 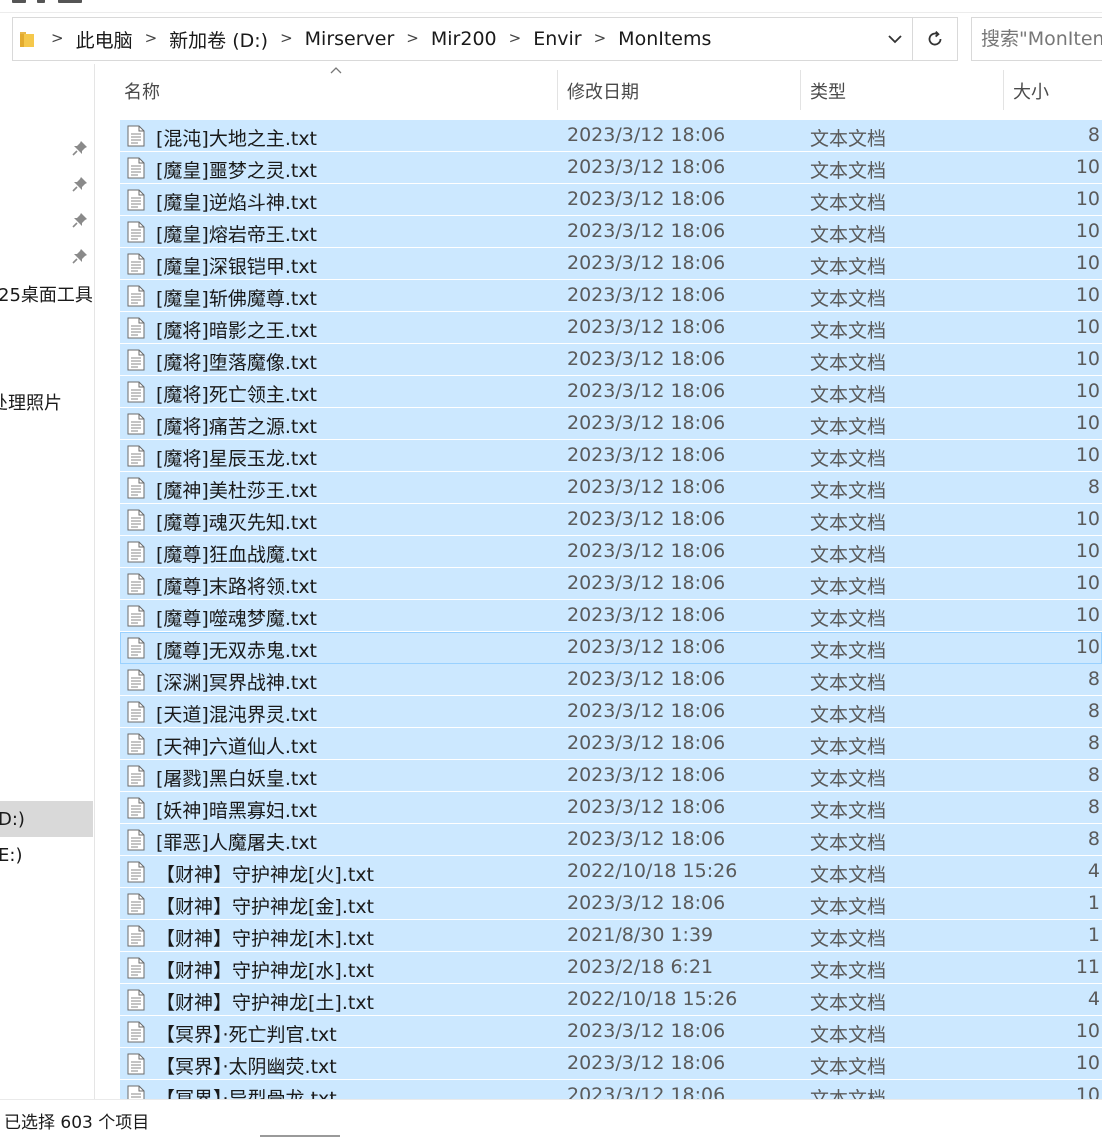 I want to click on file-row: 【财神】守护神龙[土].txt 2022/10/18 15:26 文本文档 4, so click(x=611, y=1000).